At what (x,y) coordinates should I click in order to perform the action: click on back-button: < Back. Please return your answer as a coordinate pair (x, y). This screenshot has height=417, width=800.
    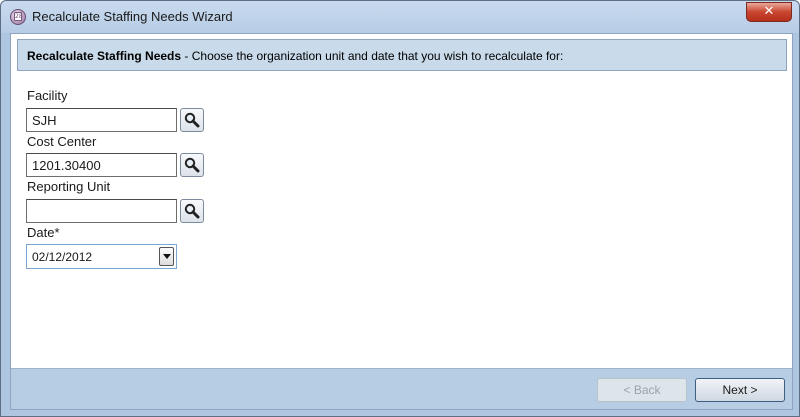
    Looking at the image, I should click on (642, 390).